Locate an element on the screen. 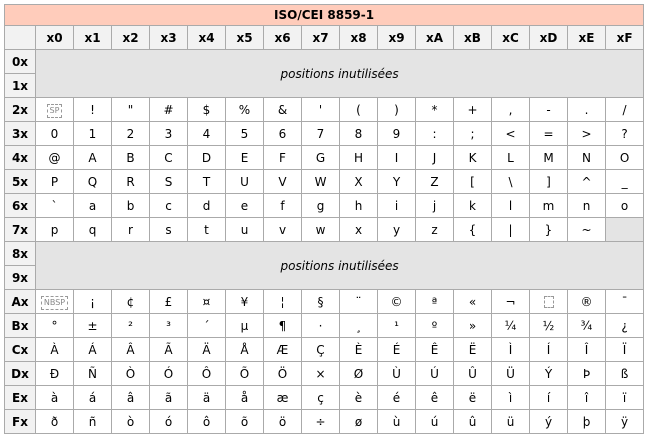 Image resolution: width=647 pixels, height=438 pixels. column-header-row: x0 x1 x2 x3 x4 x5 x6 x7 x8 x9 xA xB xC xD xE xF is located at coordinates (324, 37).